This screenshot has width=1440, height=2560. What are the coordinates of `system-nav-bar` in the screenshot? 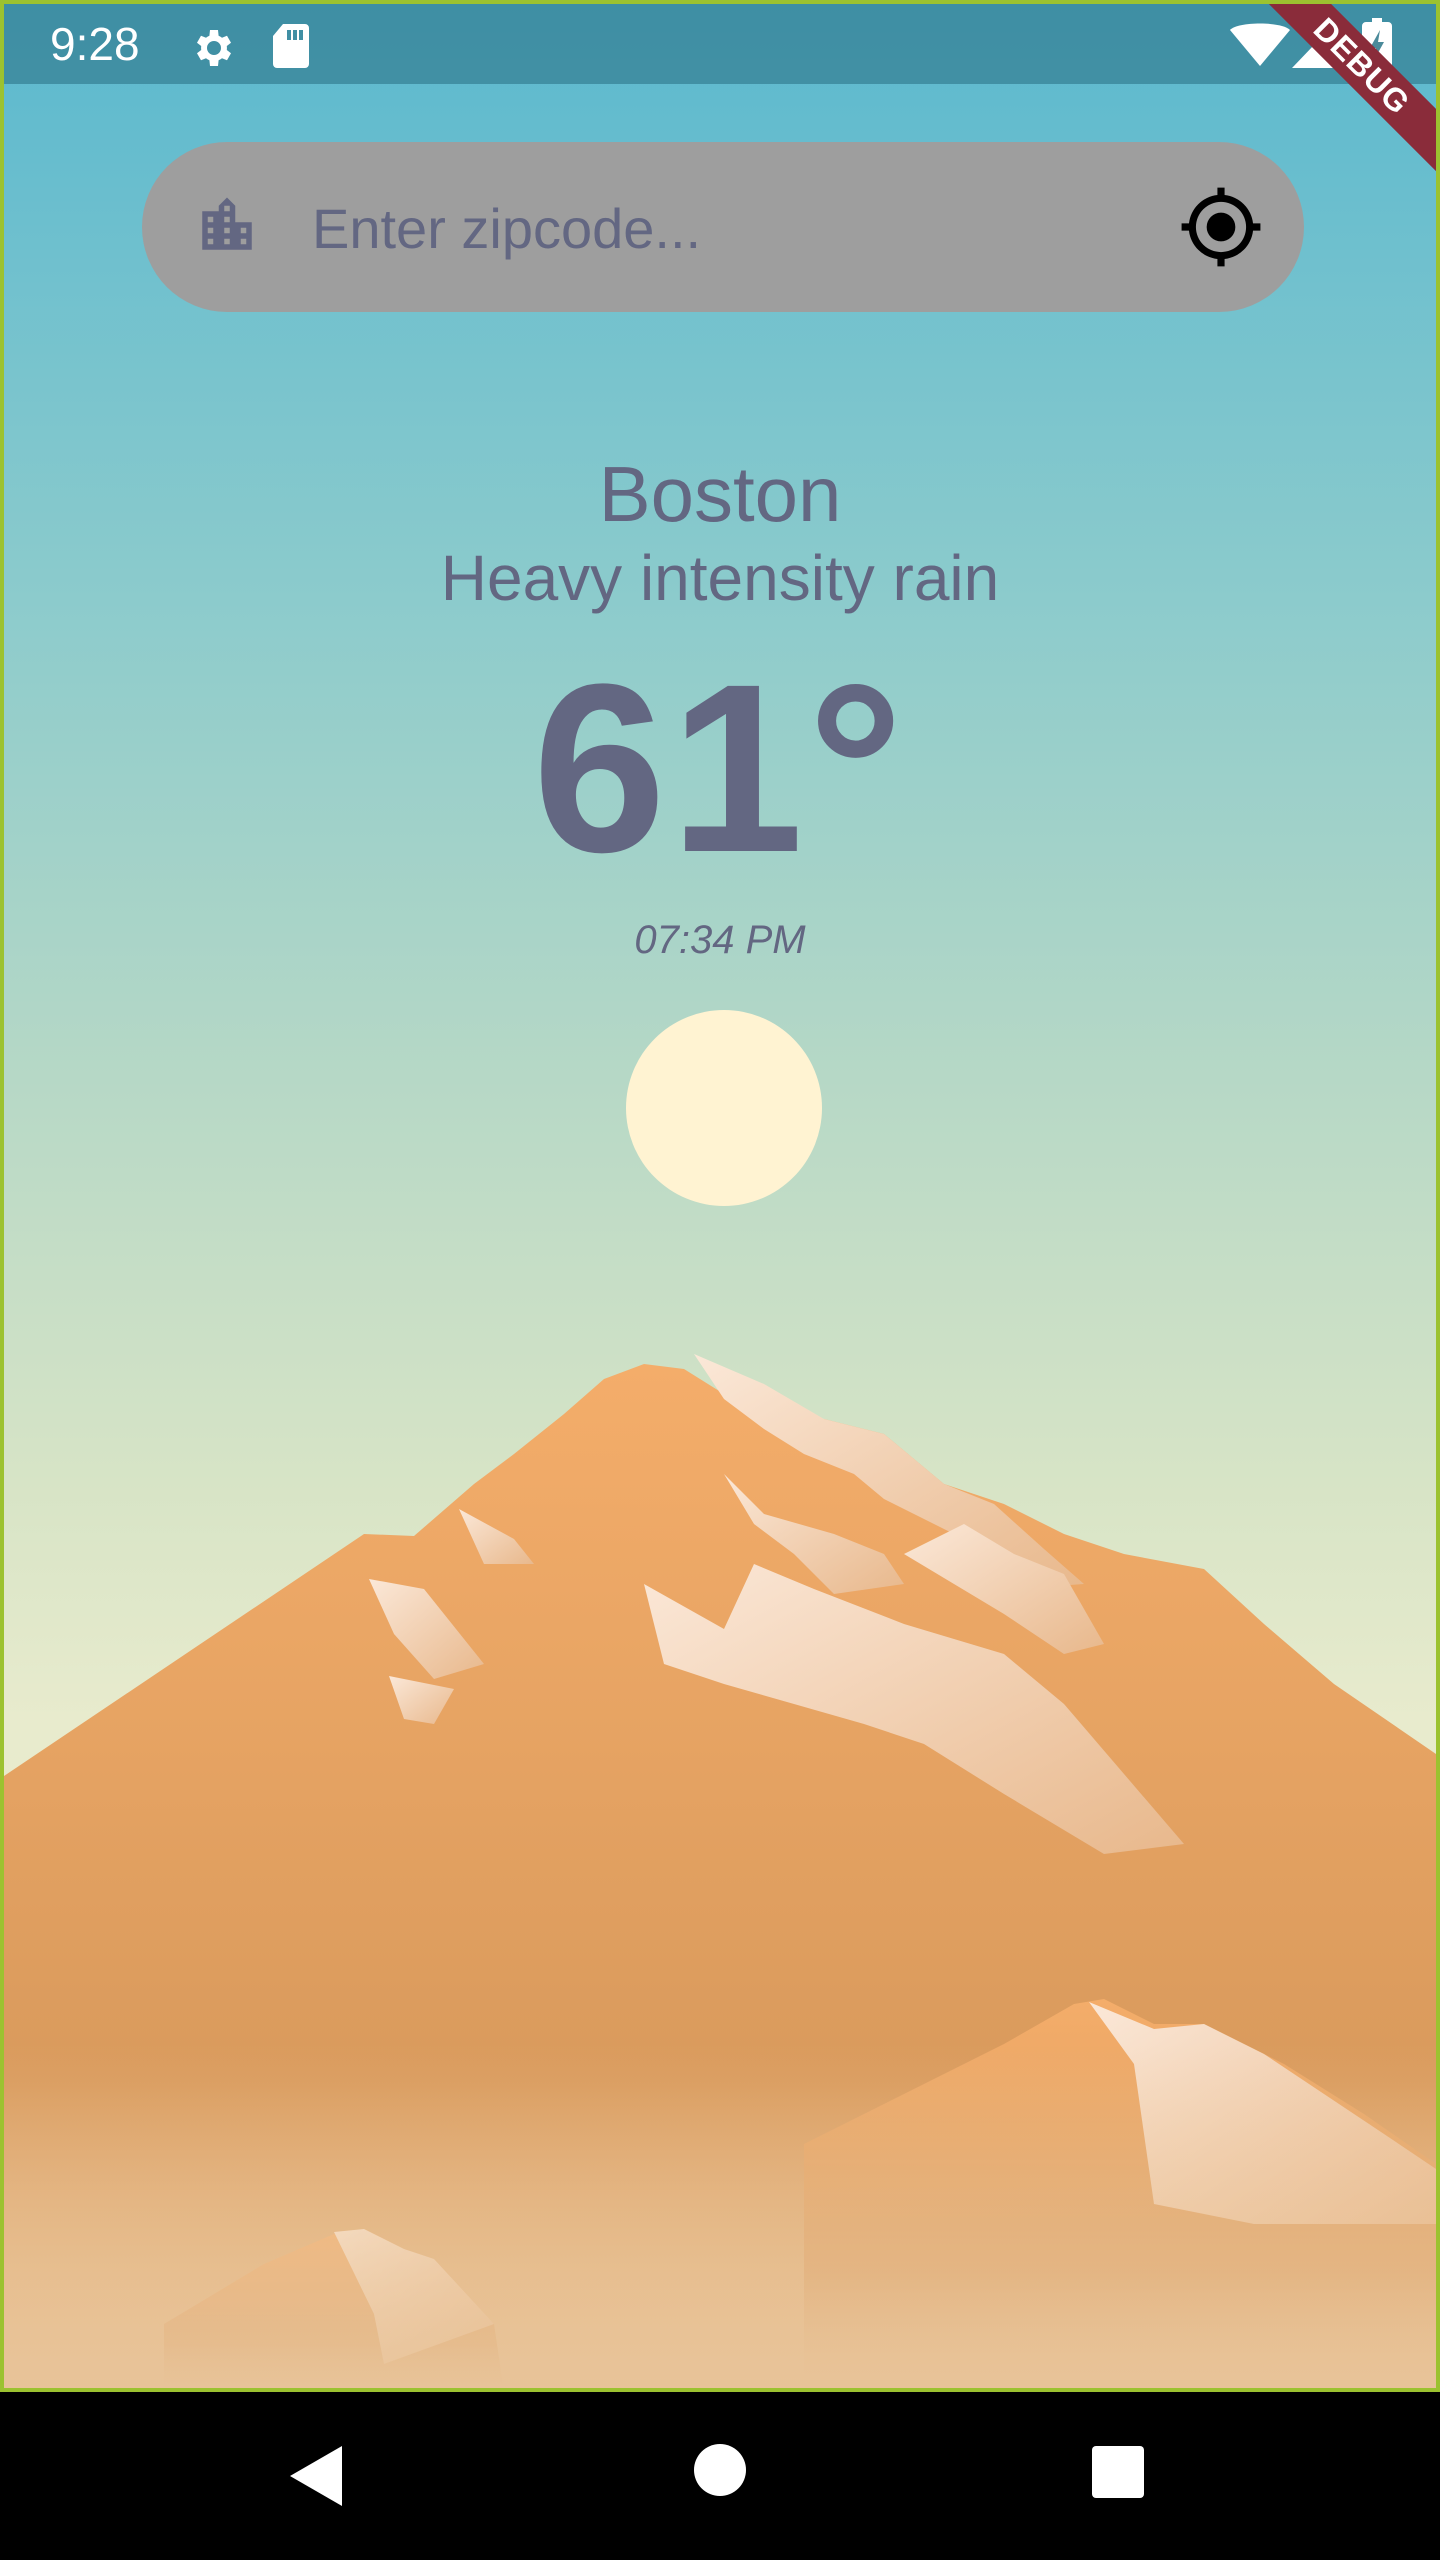 It's located at (720, 2476).